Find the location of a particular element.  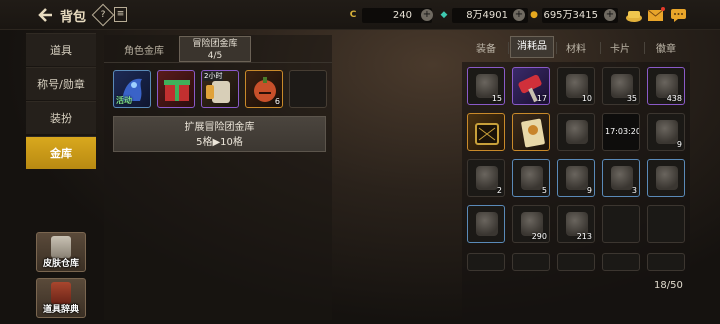

tab-materials: 材料 is located at coordinates (576, 47).